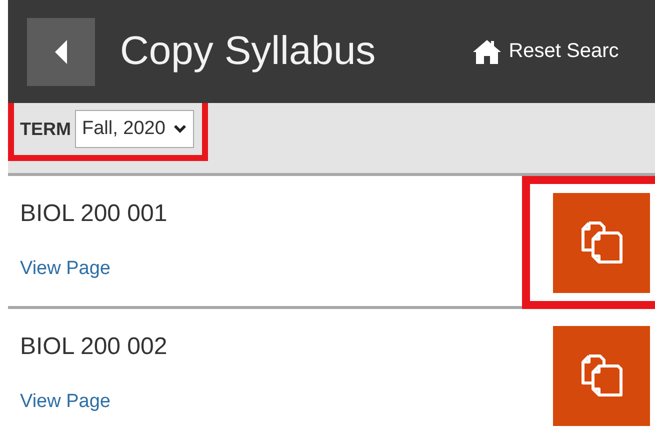 This screenshot has width=655, height=432. I want to click on chevron-down-icon, so click(180, 129).